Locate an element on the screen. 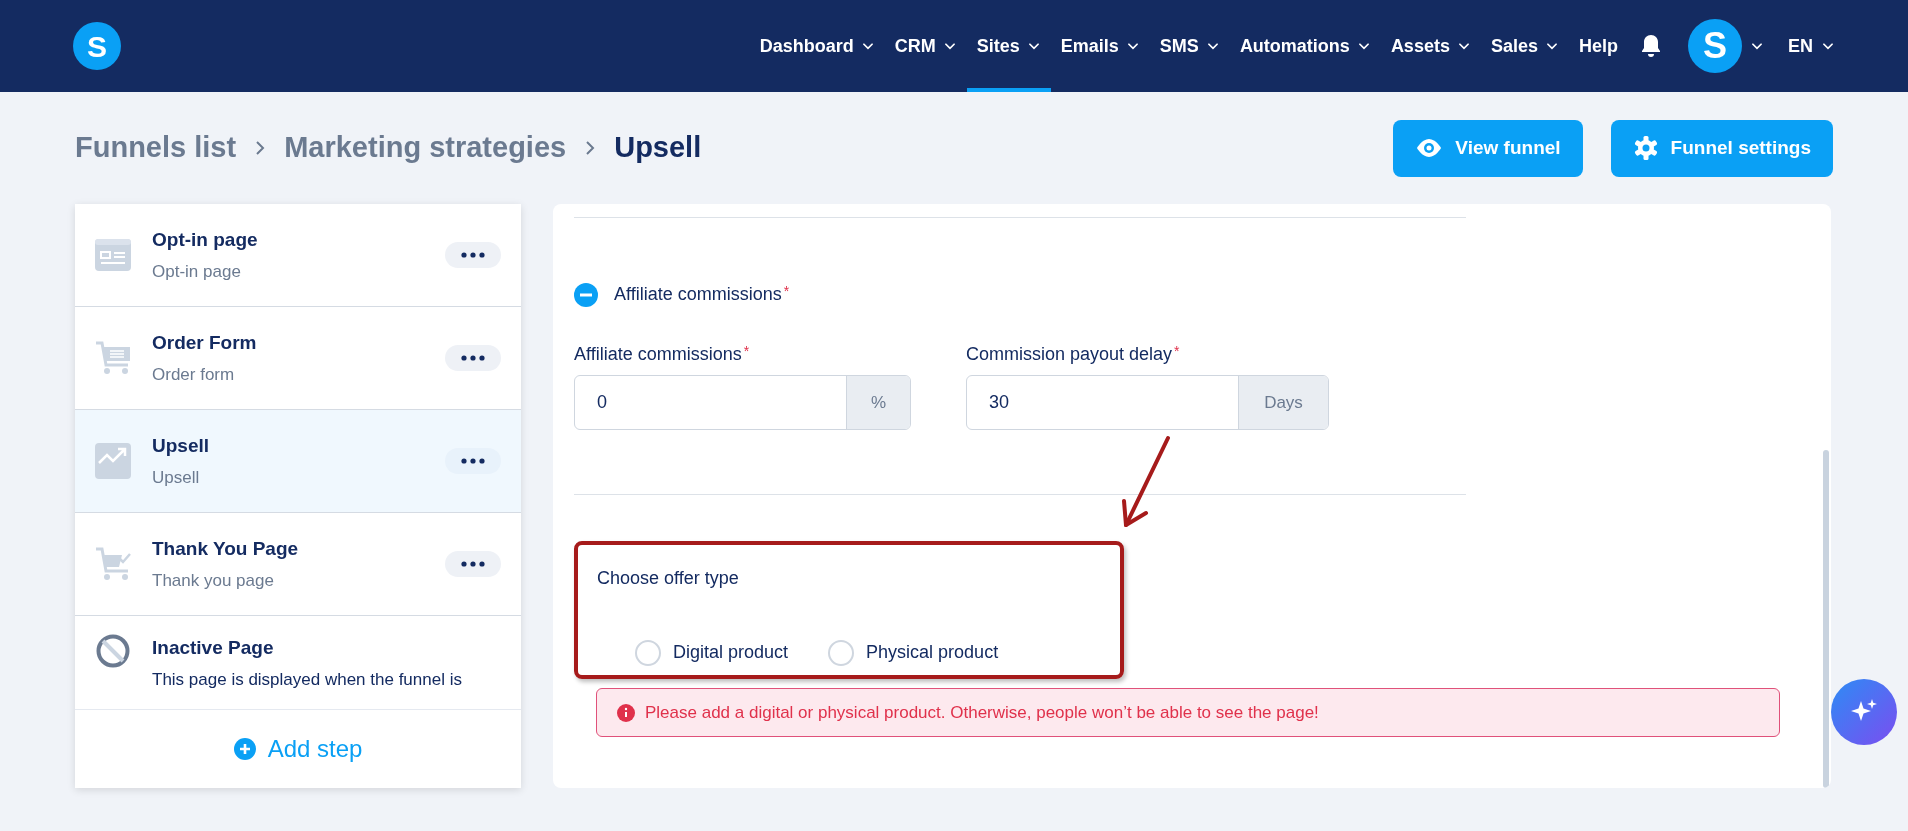 The image size is (1908, 831). radio-option: Digital product is located at coordinates (712, 652).